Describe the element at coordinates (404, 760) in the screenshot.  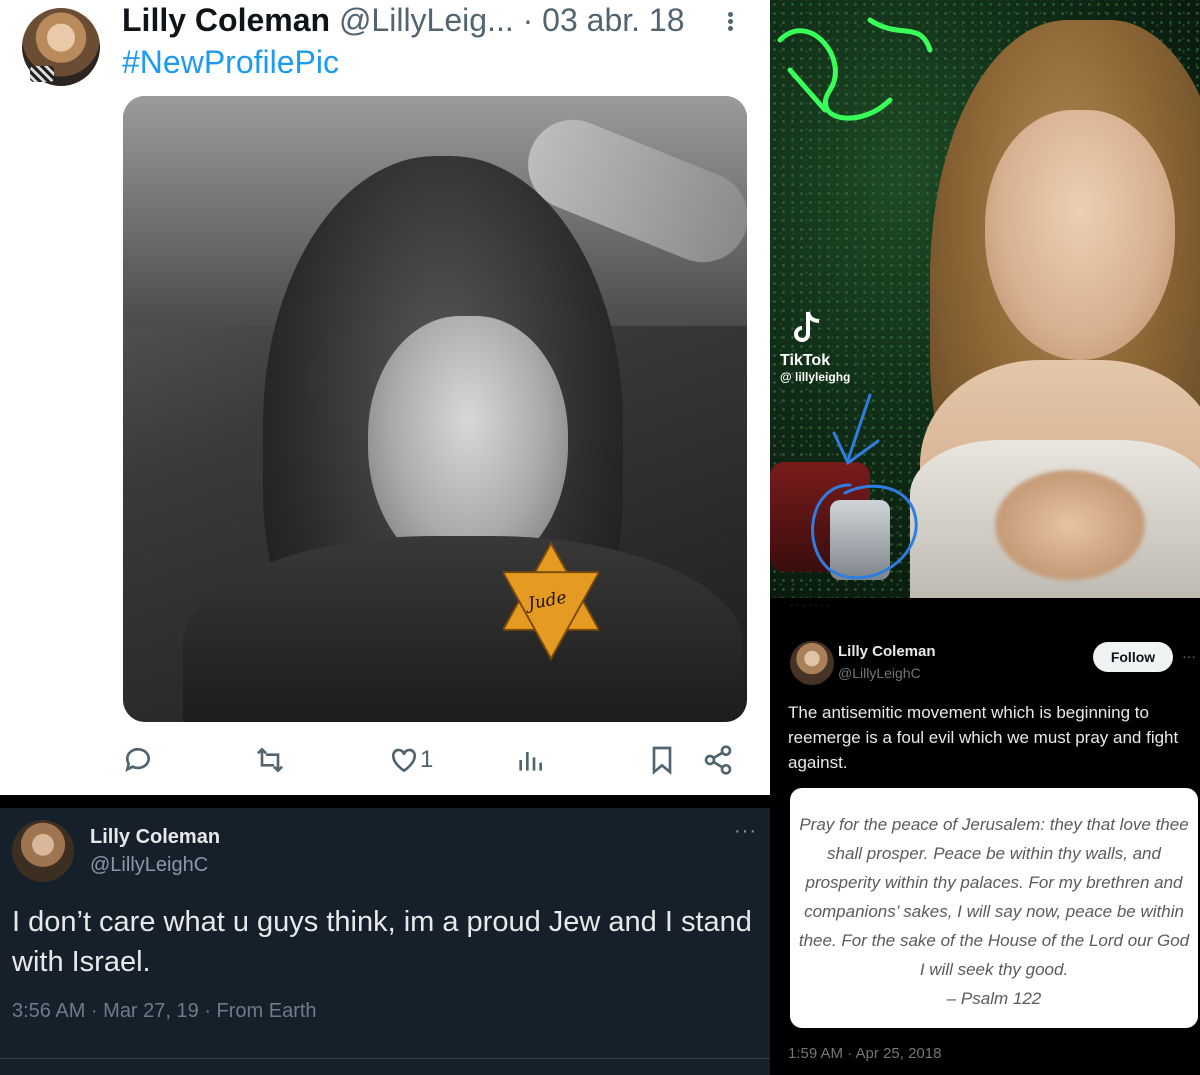
I see `heart-icon` at that location.